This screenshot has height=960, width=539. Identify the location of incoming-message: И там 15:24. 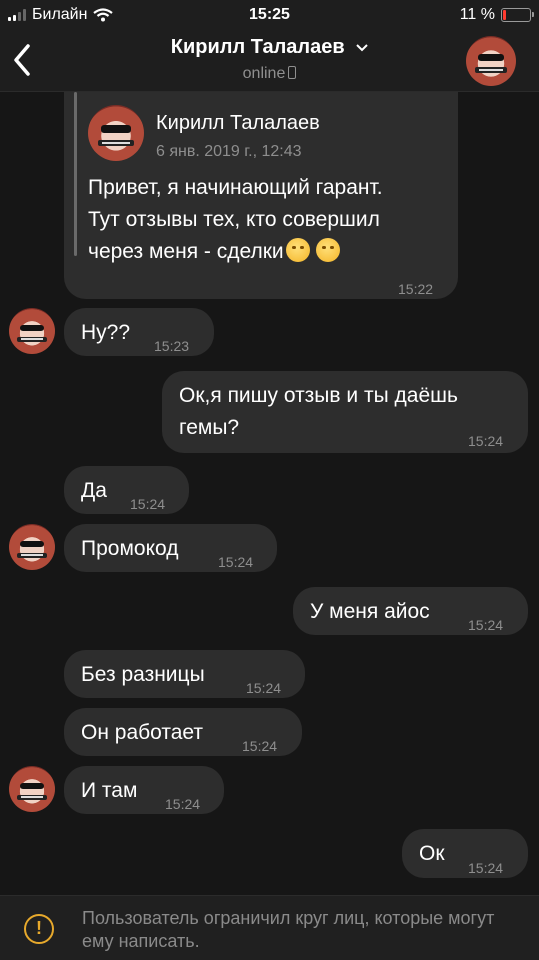
(144, 790).